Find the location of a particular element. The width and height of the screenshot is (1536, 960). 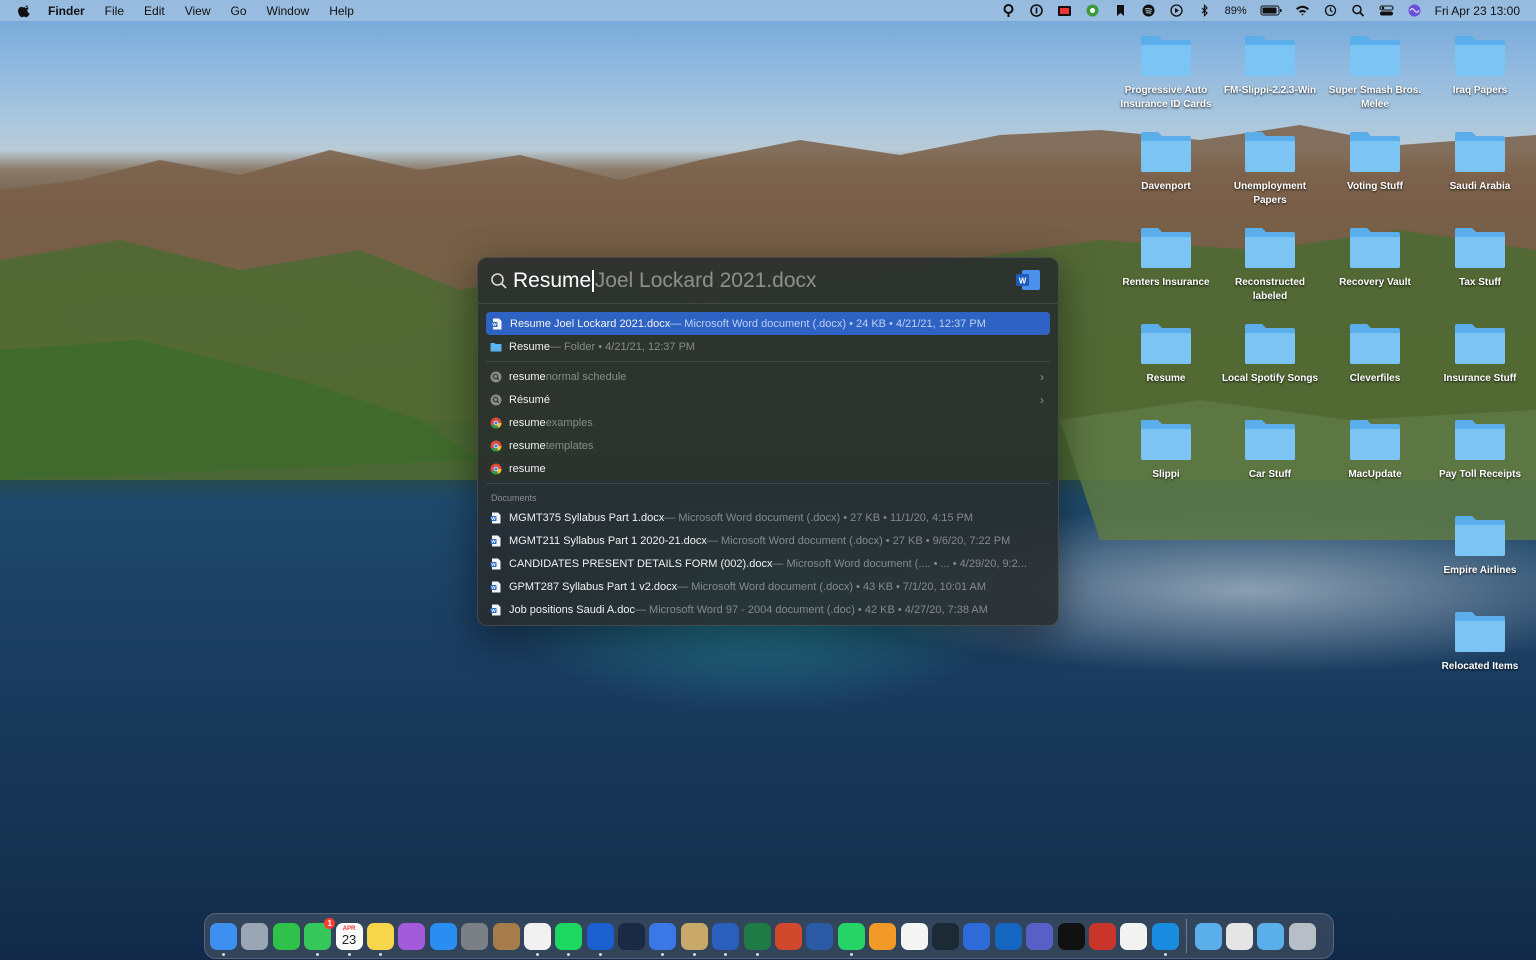

folder-label: Cleverfiles is located at coordinates (1375, 378).